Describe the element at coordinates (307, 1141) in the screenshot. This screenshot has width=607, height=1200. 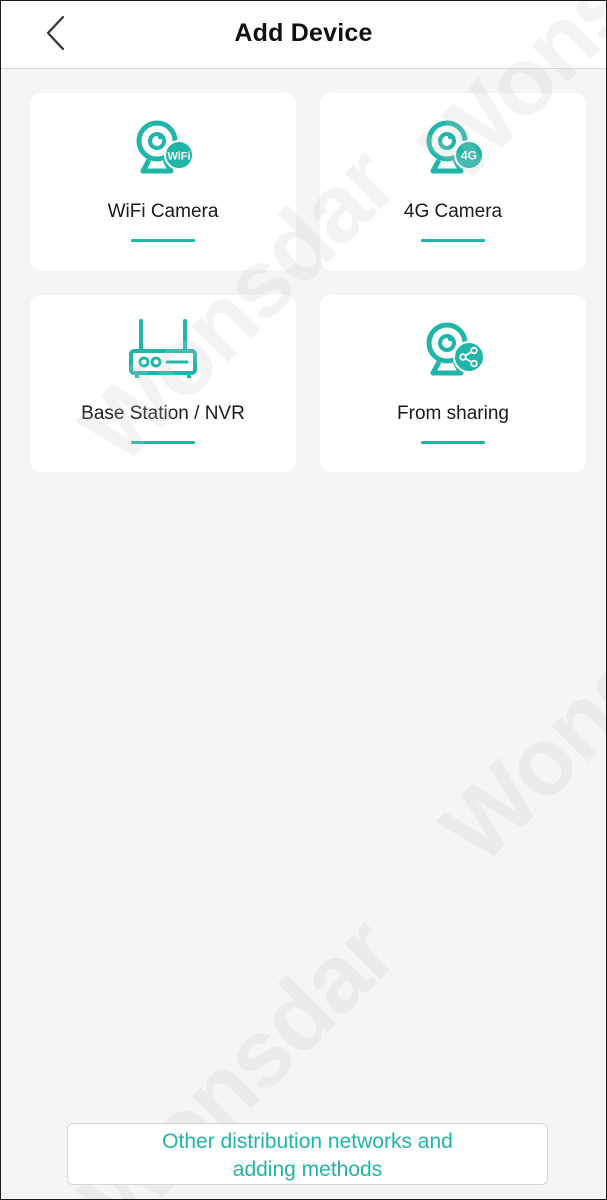
I see `other-methods-line1: Other distribution networks and` at that location.